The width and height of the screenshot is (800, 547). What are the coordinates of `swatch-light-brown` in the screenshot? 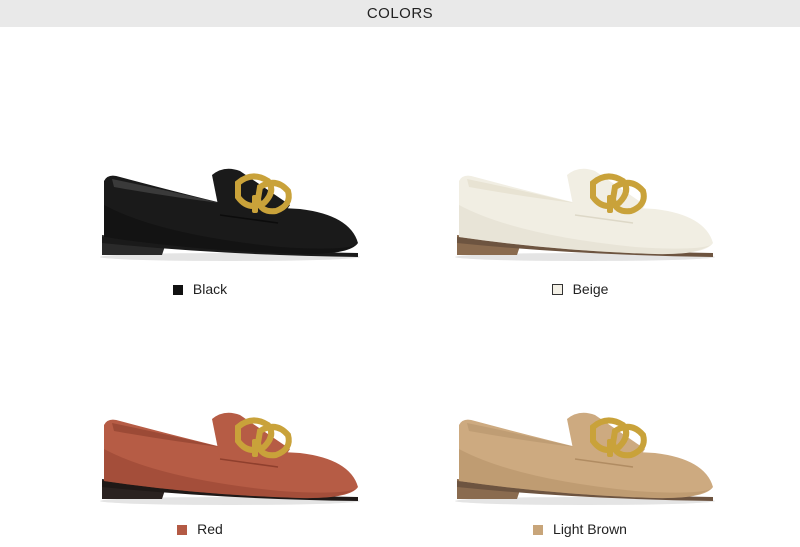 It's located at (538, 530).